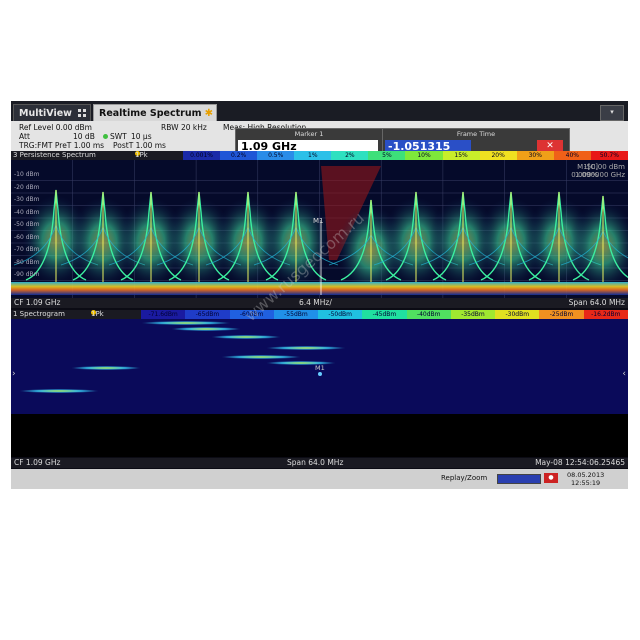  Describe the element at coordinates (340, 314) in the screenshot. I see `spectrogram-scale-segment: -50dBm` at that location.